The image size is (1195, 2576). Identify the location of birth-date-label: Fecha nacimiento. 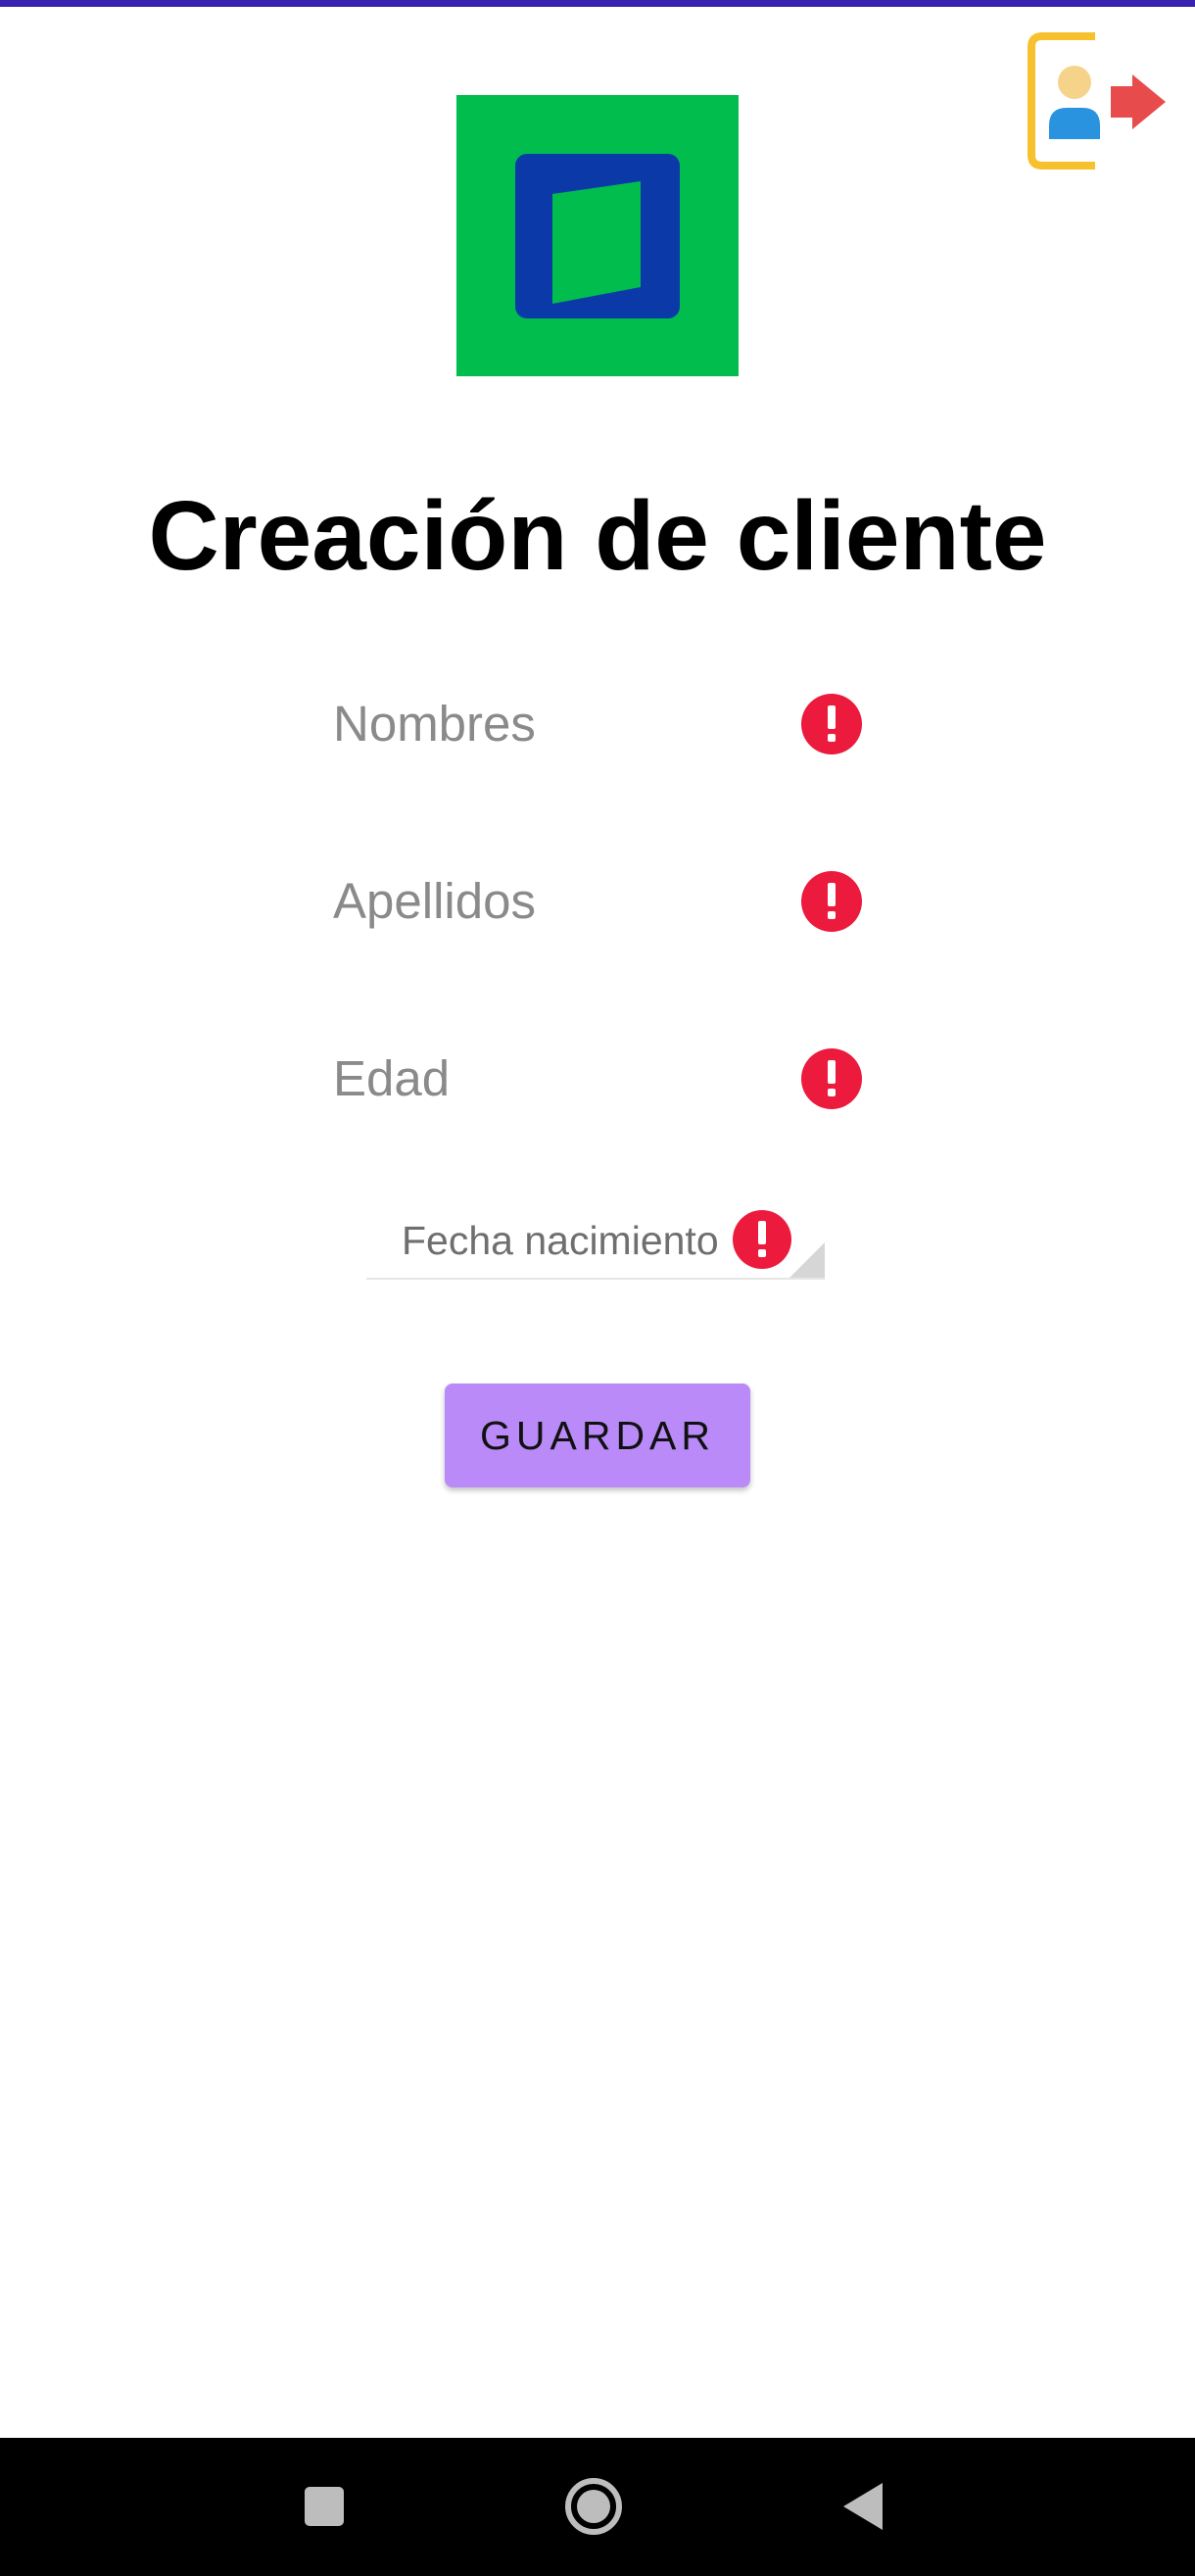
(560, 1240).